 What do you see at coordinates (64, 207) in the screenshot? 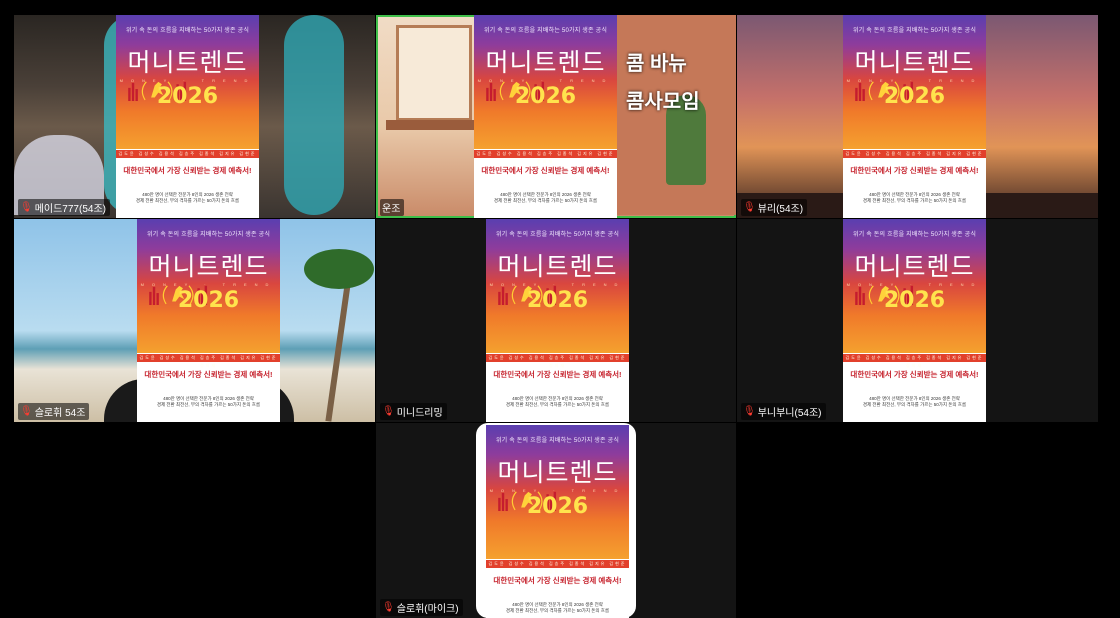
I see `participant-label: 🎙 메이드777(54조)` at bounding box center [64, 207].